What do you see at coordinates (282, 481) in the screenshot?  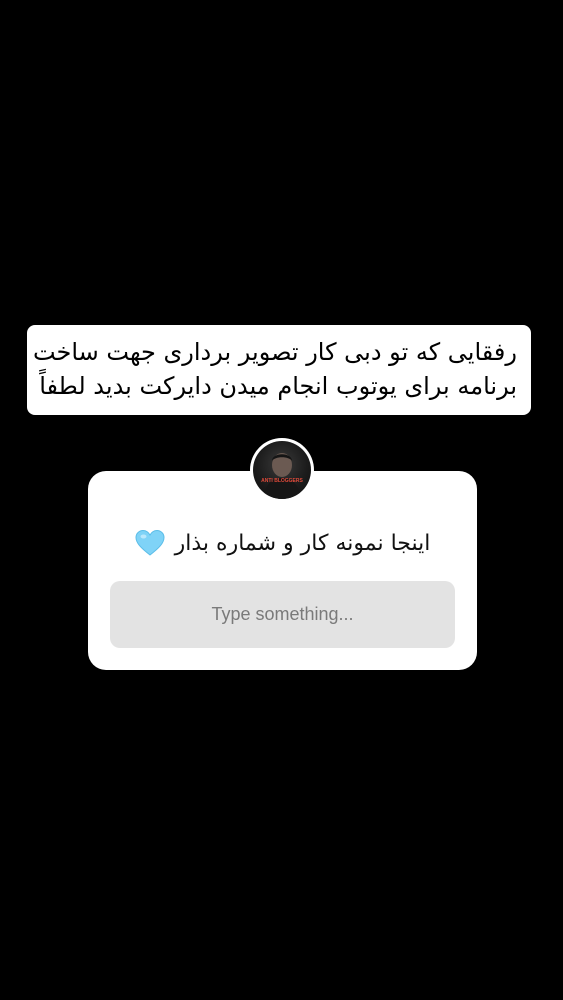 I see `avatar-logo-text: ANTI BLOGGERS` at bounding box center [282, 481].